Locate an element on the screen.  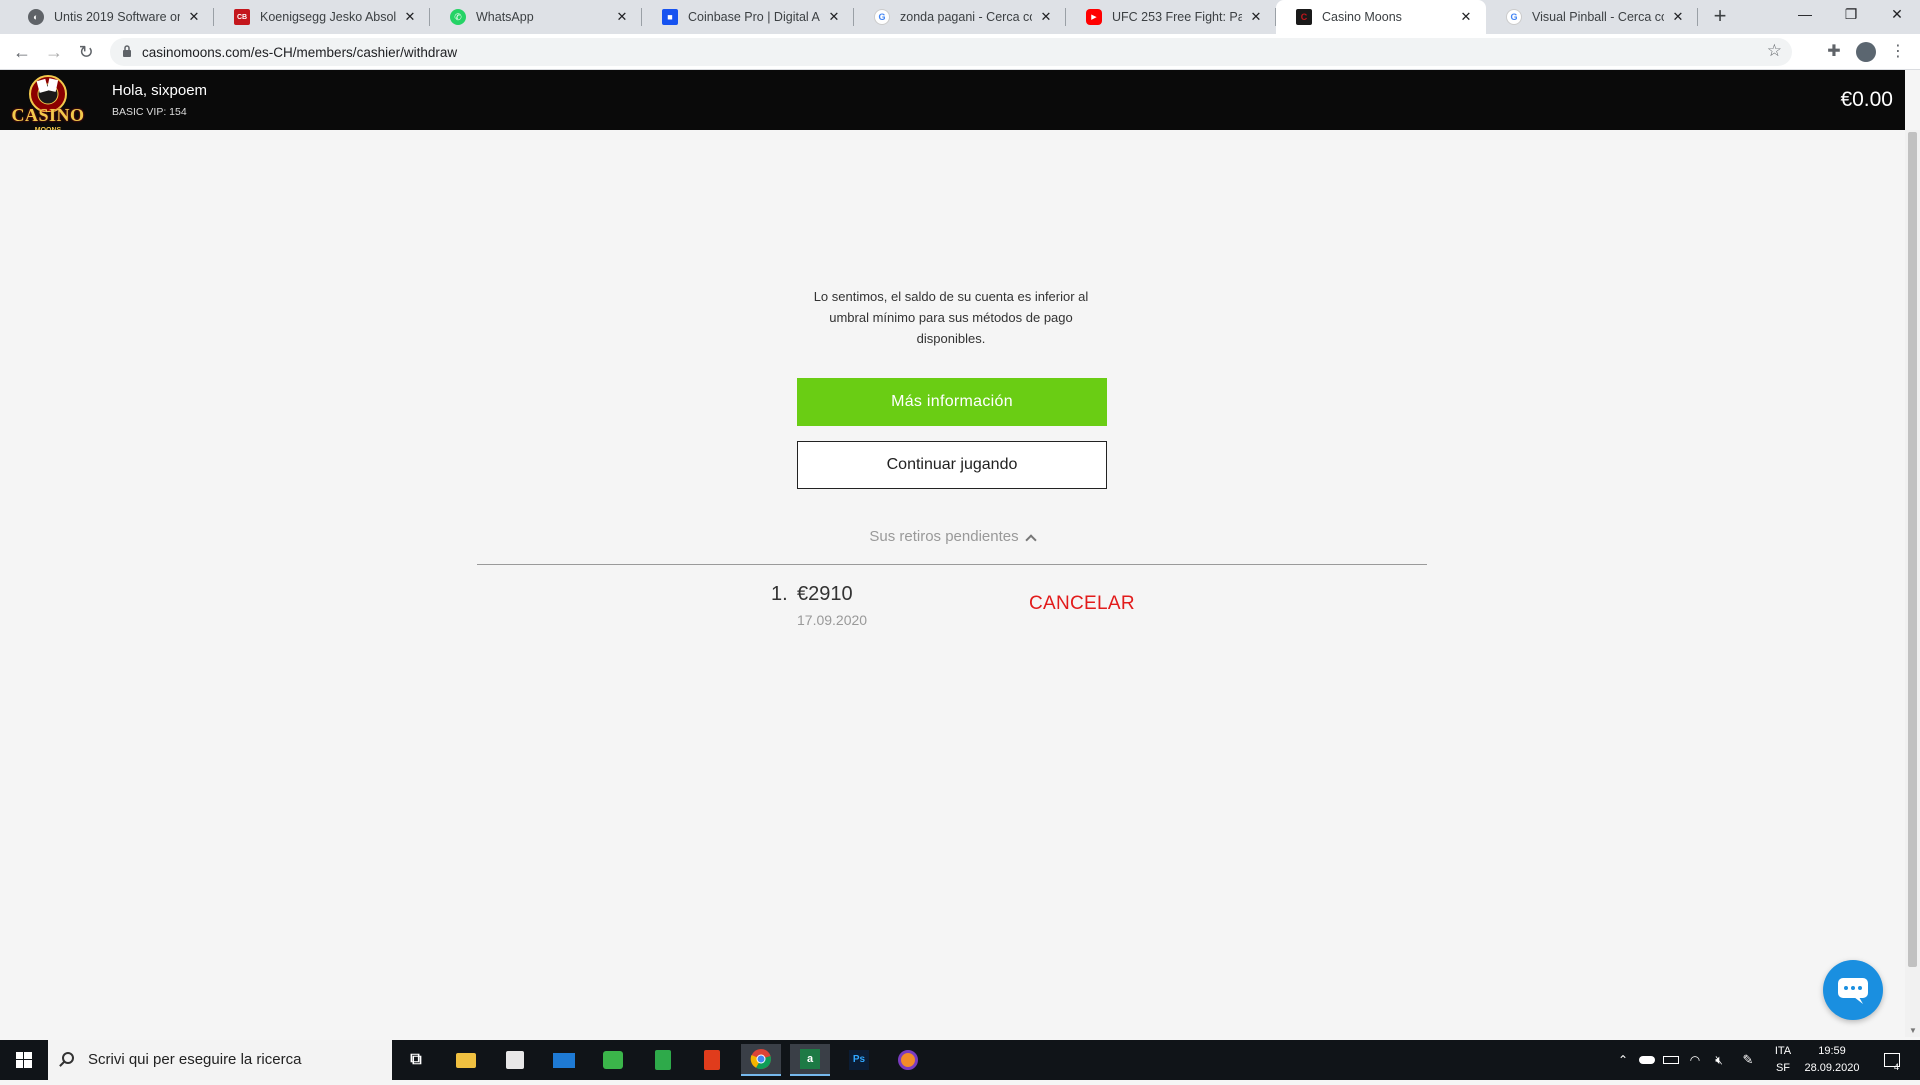
browser-tab: ■ Coinbase Pro | Digital Asset ✕ is located at coordinates (748, 17).